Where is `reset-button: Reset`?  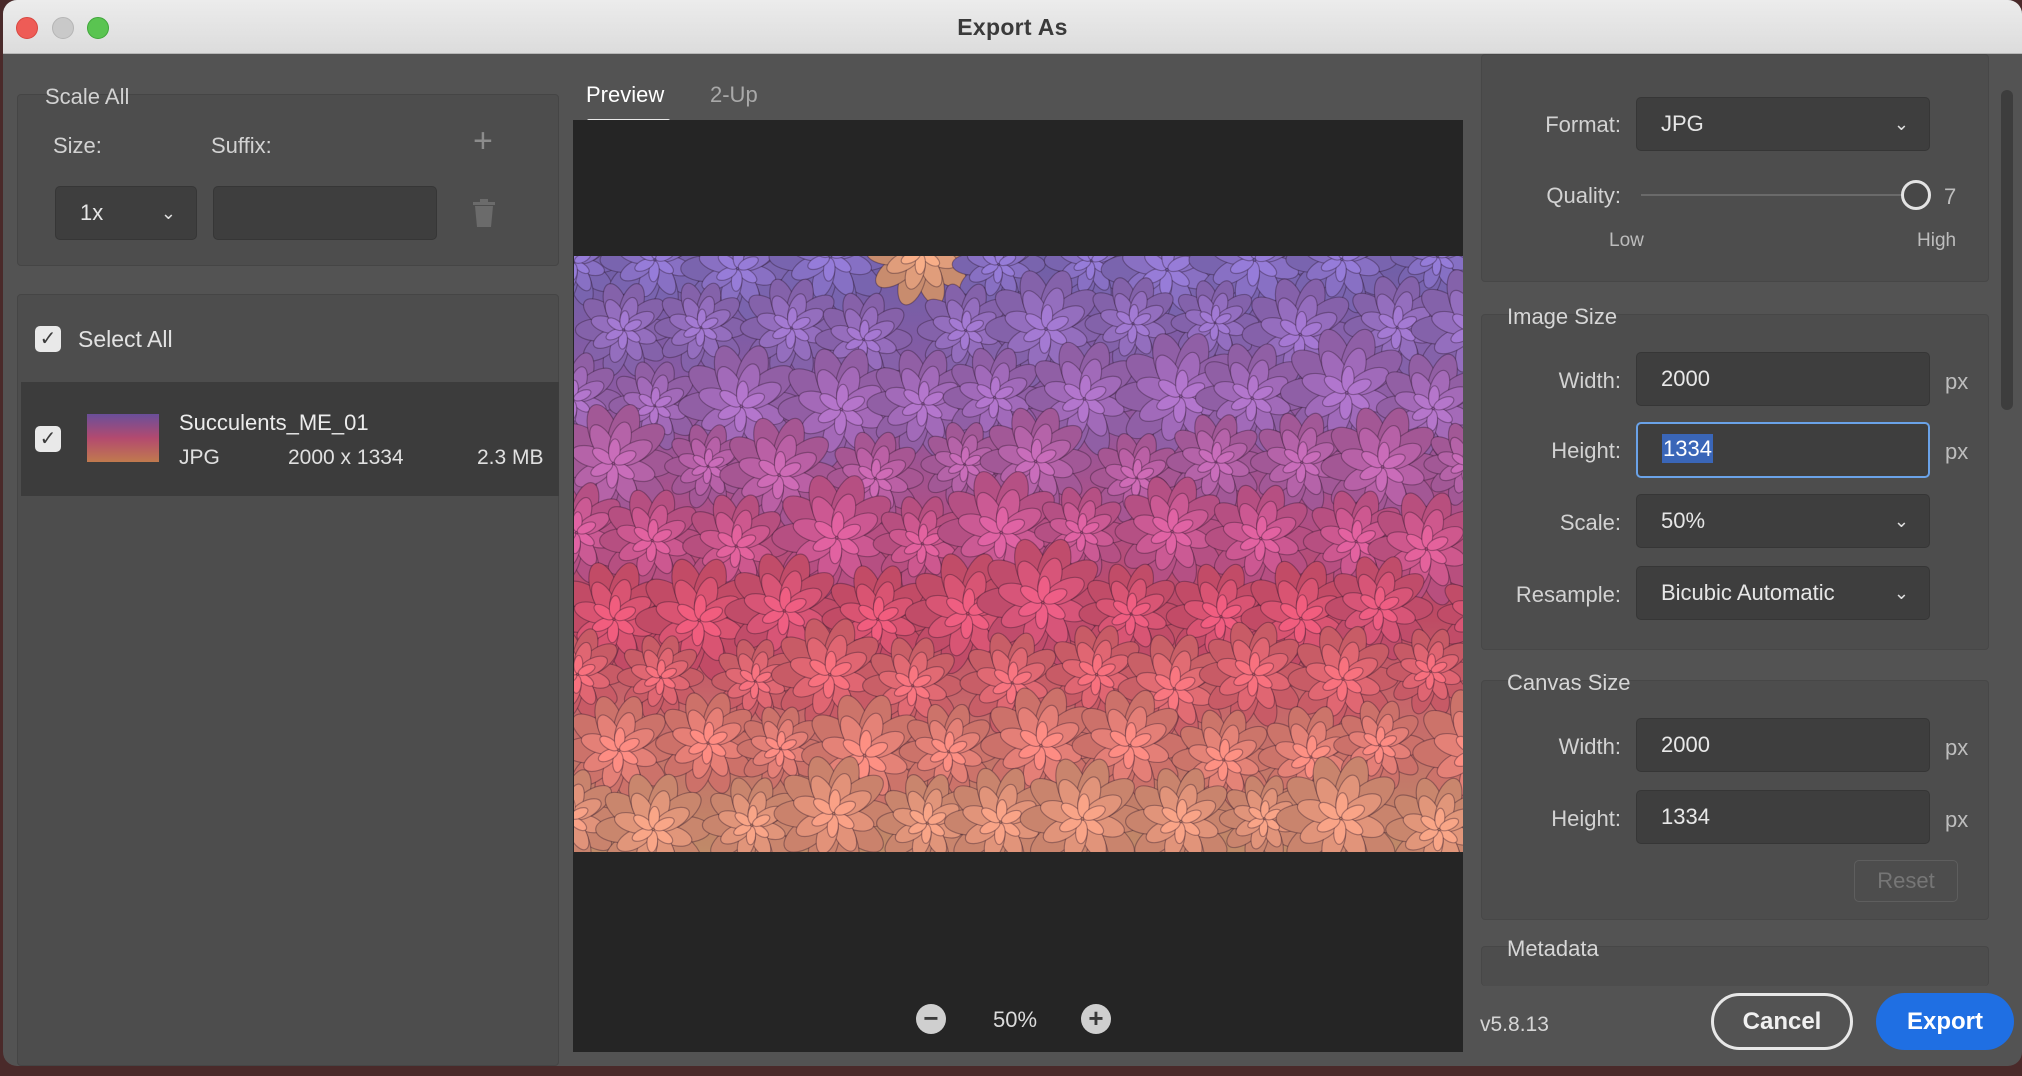 reset-button: Reset is located at coordinates (1906, 881).